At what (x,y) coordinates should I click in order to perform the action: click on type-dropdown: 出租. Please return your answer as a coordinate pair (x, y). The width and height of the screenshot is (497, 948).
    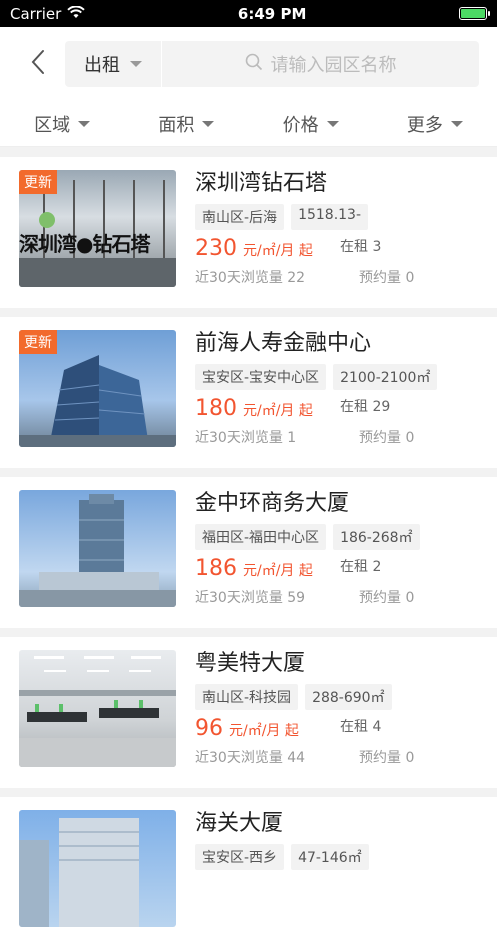
    Looking at the image, I should click on (113, 64).